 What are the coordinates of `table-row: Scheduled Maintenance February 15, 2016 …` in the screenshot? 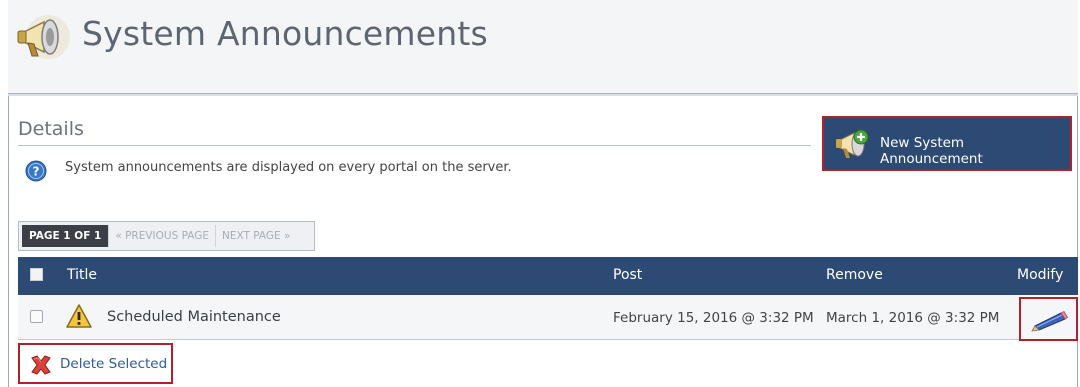 It's located at (548, 317).